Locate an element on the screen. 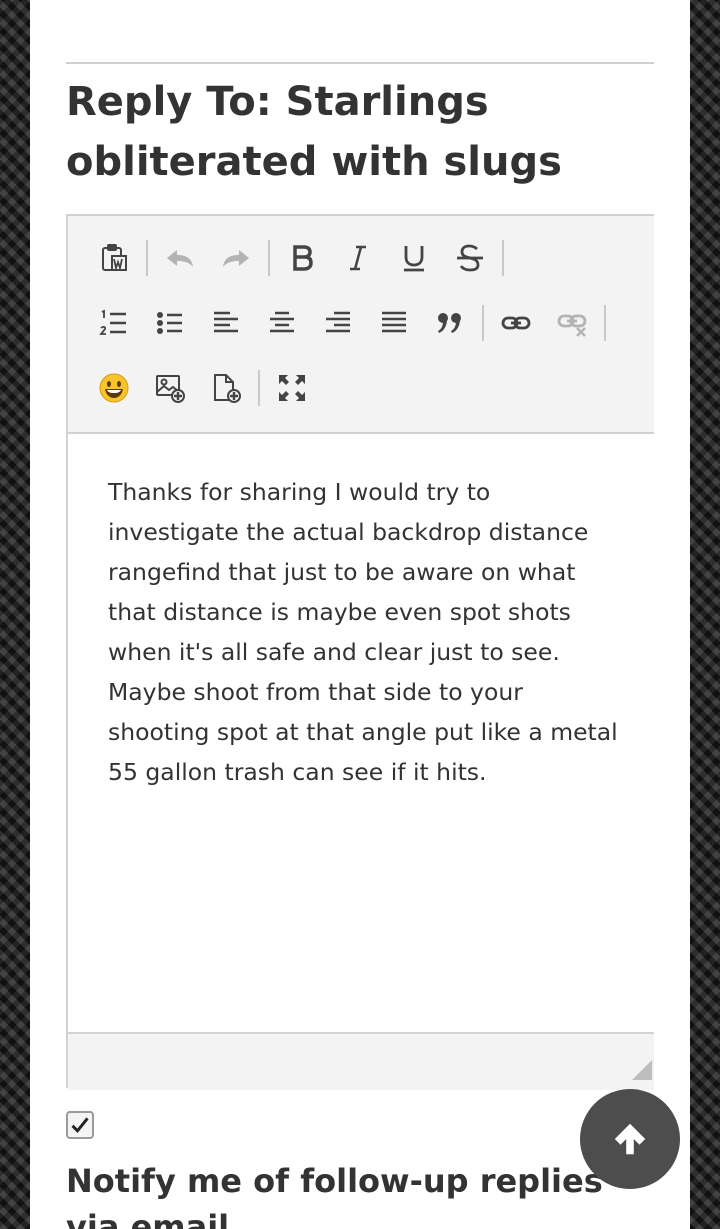 The height and width of the screenshot is (1229, 720). strikethrough-icon is located at coordinates (470, 258).